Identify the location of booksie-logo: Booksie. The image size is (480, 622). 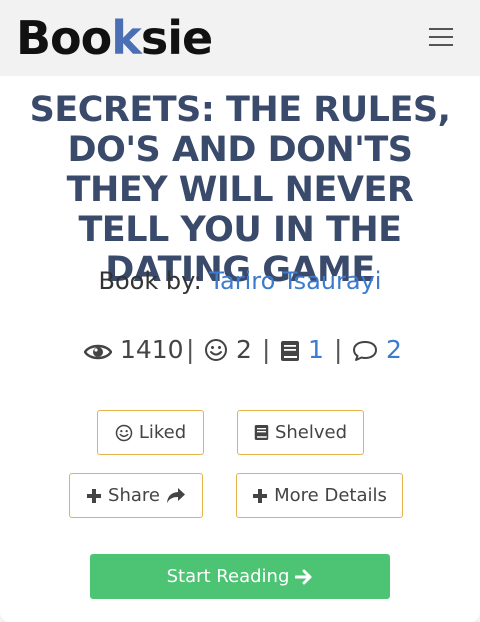
(114, 38).